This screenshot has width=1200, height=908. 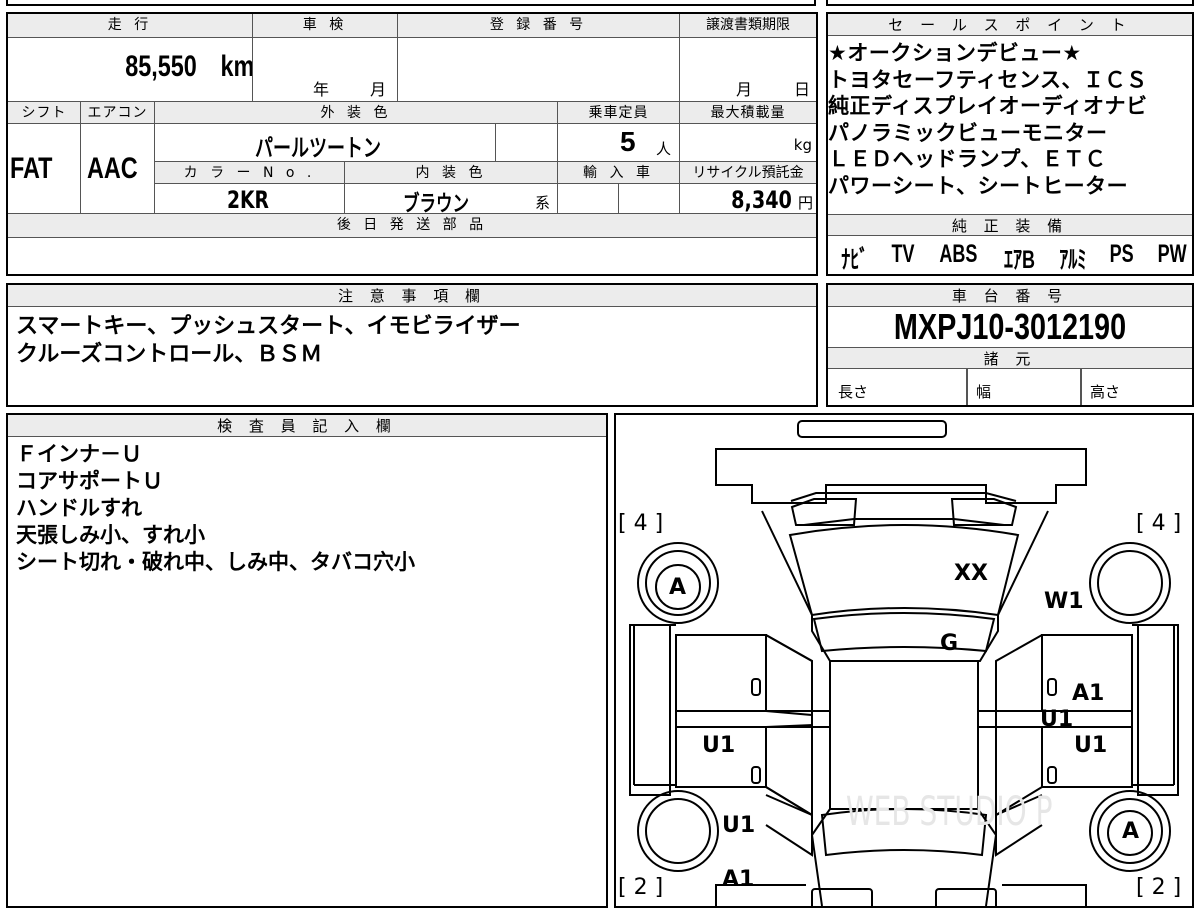 What do you see at coordinates (1121, 254) in the screenshot?
I see `equipment-ps: PS` at bounding box center [1121, 254].